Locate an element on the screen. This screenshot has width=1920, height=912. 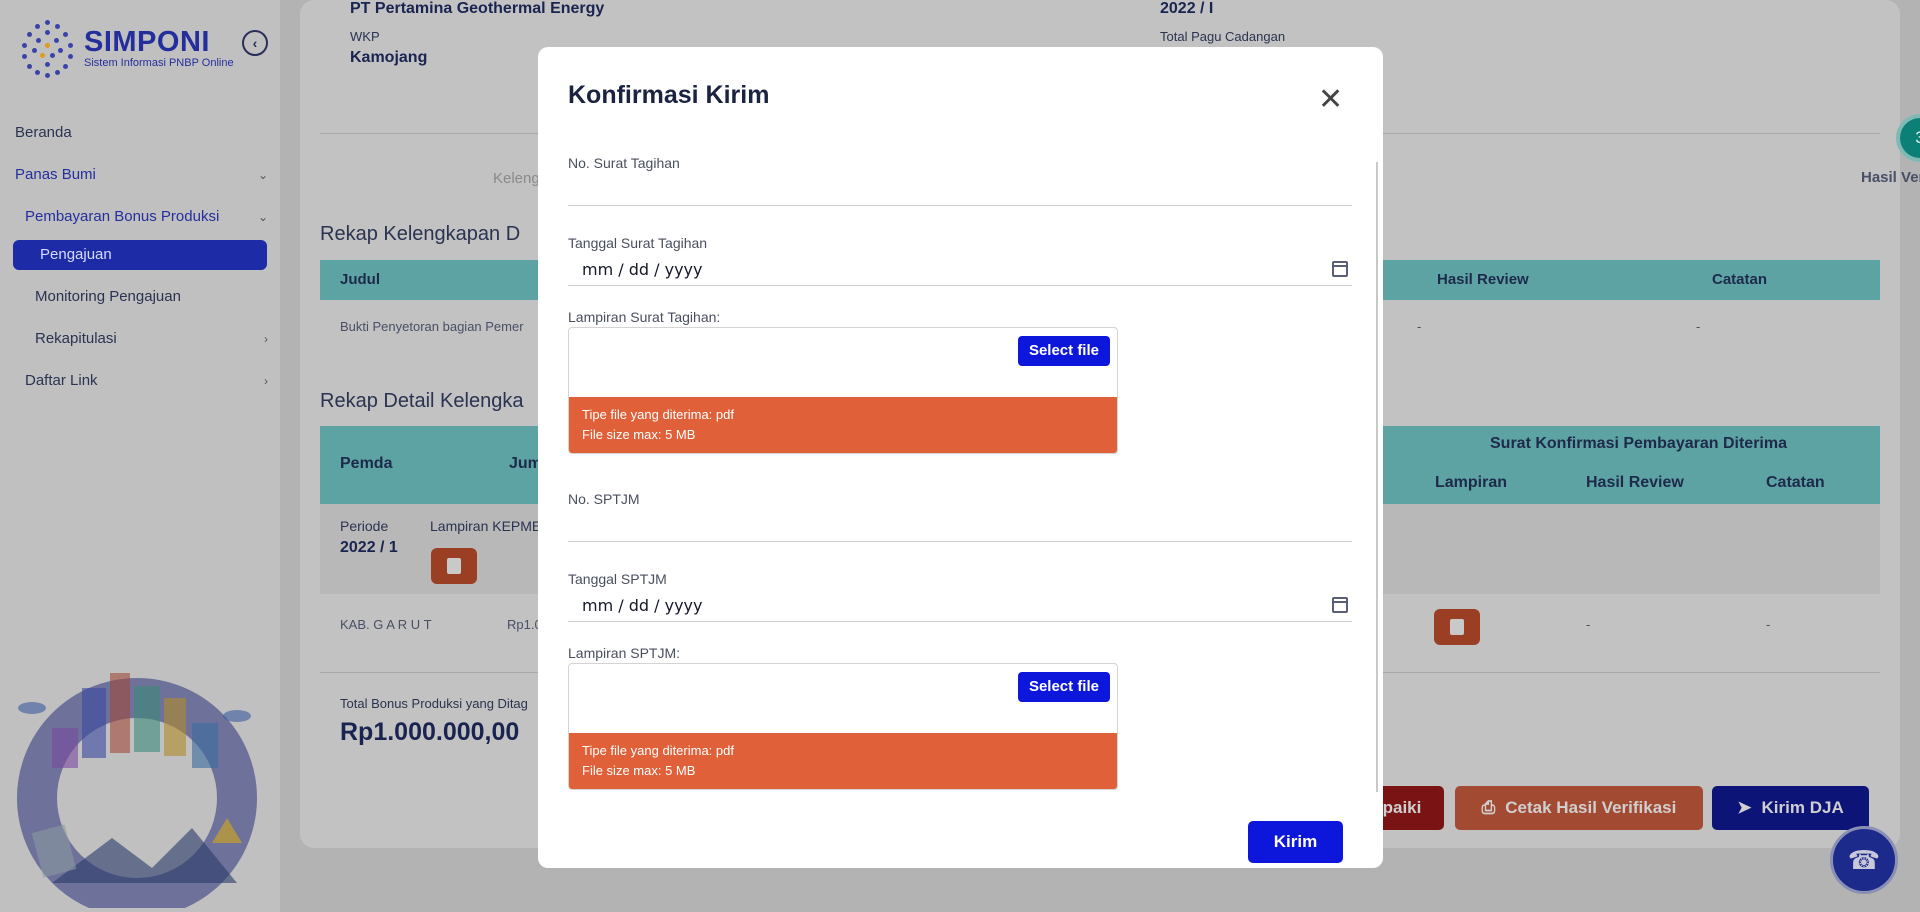
kirim-button: Kirim is located at coordinates (1295, 842).